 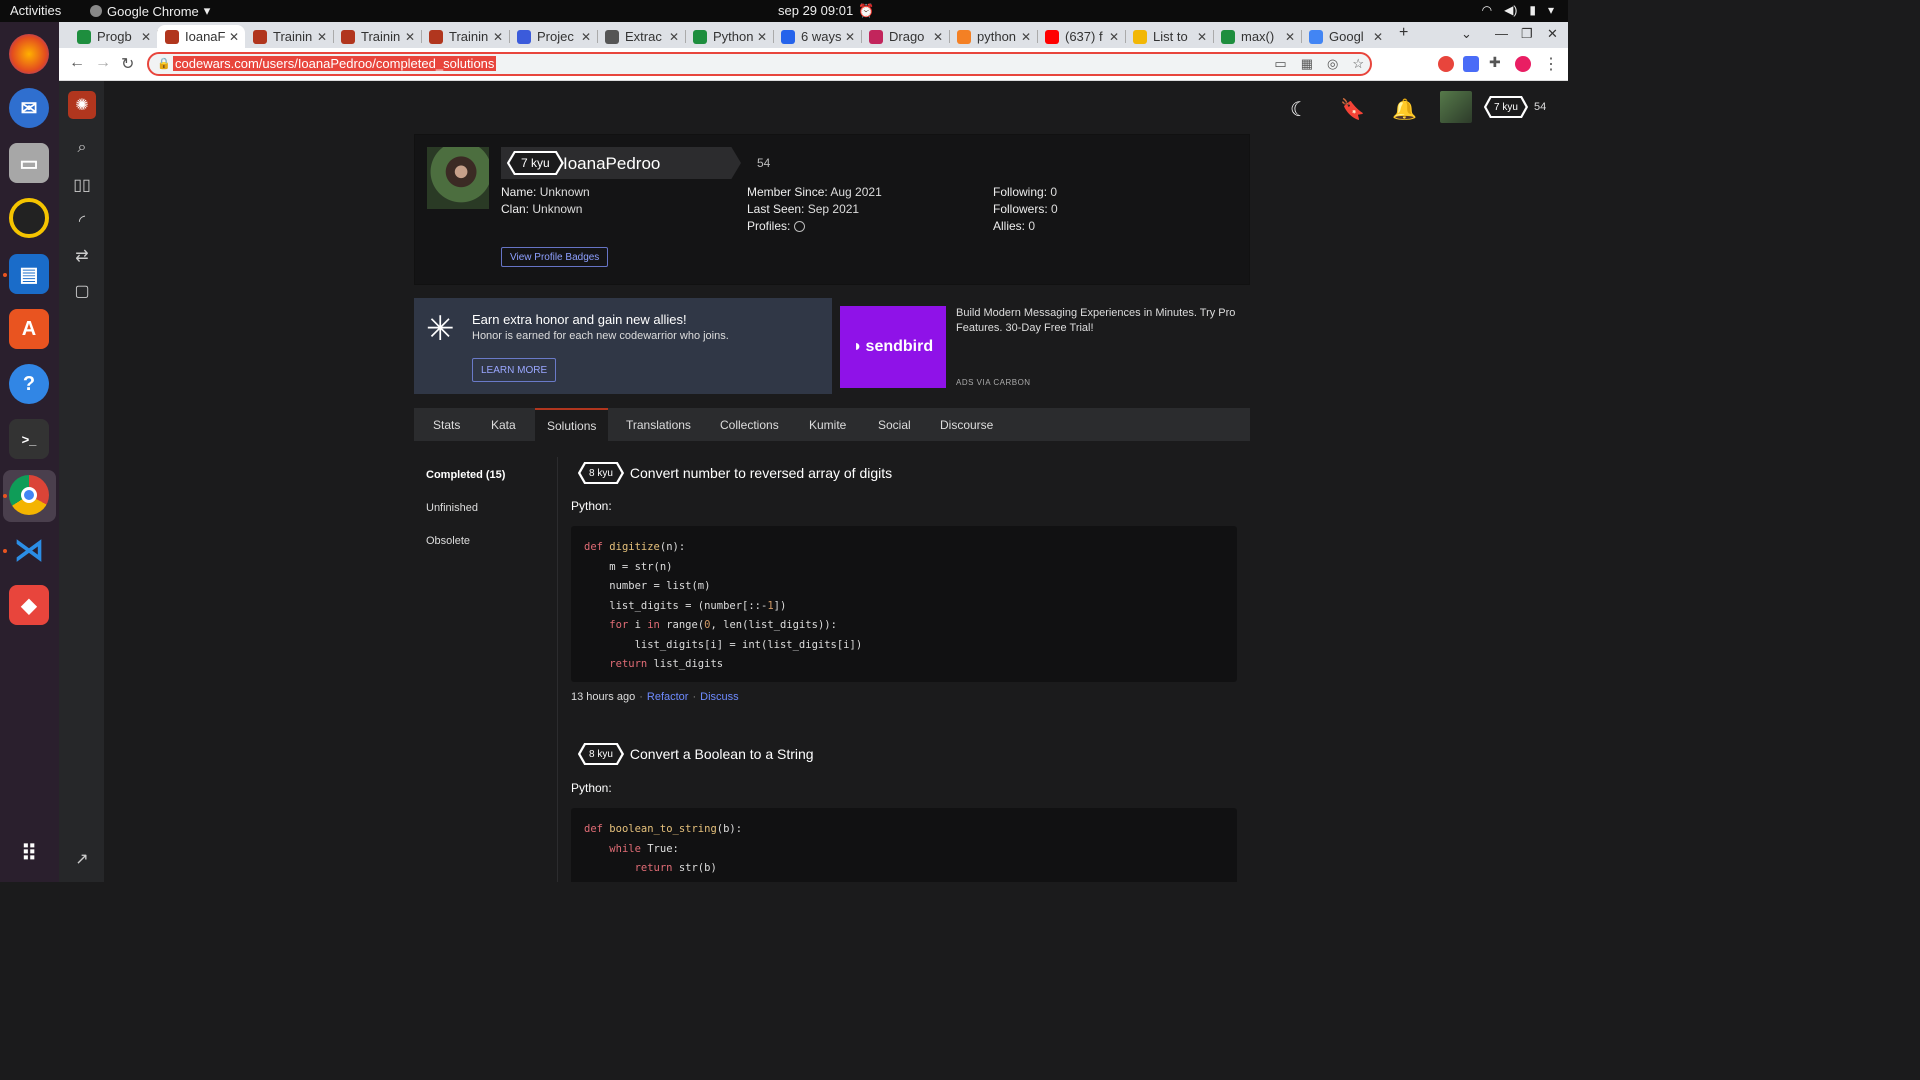 What do you see at coordinates (514, 370) in the screenshot?
I see `learn-more-button: LEARN MORE` at bounding box center [514, 370].